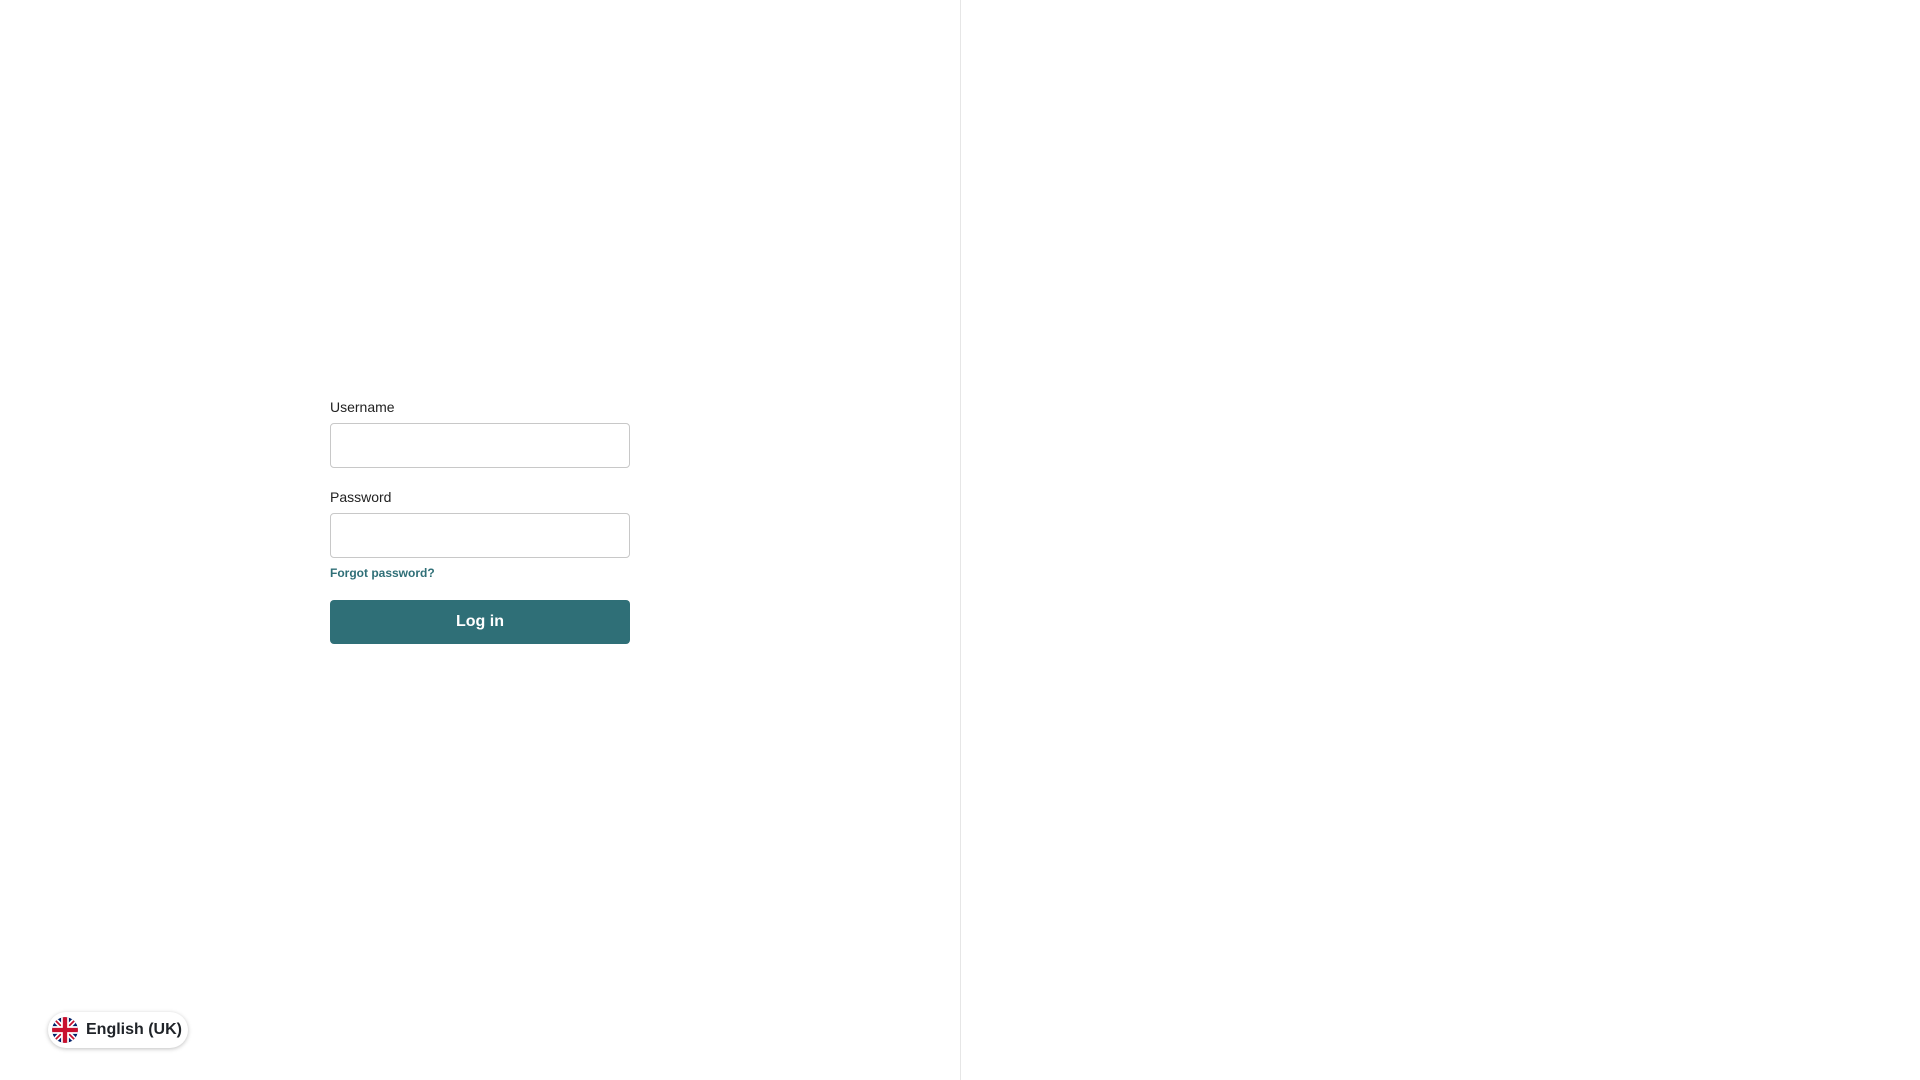 Image resolution: width=1920 pixels, height=1080 pixels. I want to click on password-group: Password, so click(480, 523).